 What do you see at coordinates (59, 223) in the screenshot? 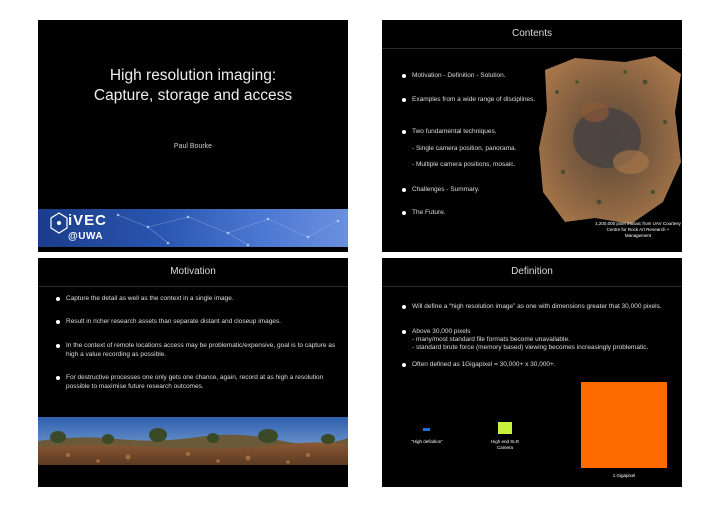
I see `hexagon-logo-icon` at bounding box center [59, 223].